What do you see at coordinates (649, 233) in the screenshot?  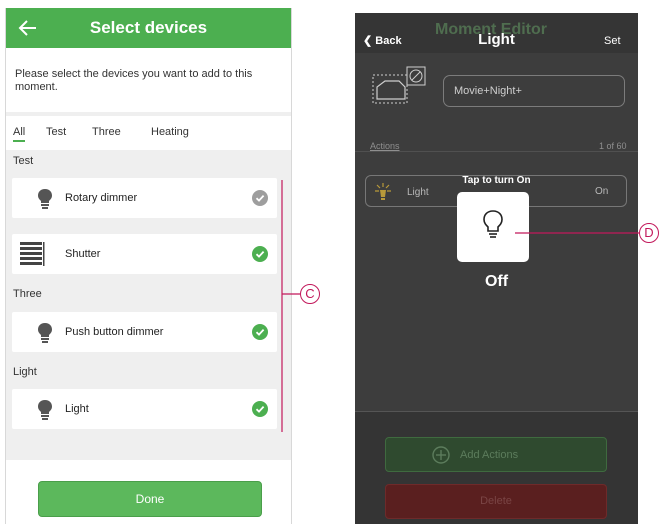 I see `callout-d-label: D` at bounding box center [649, 233].